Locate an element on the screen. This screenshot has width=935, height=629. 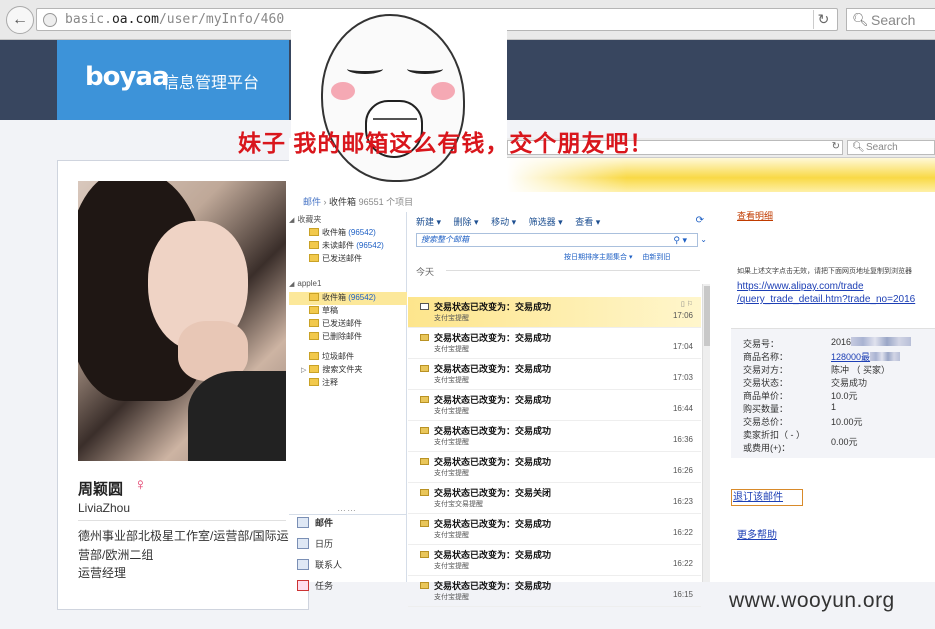
globe-icon is located at coordinates (50, 20).